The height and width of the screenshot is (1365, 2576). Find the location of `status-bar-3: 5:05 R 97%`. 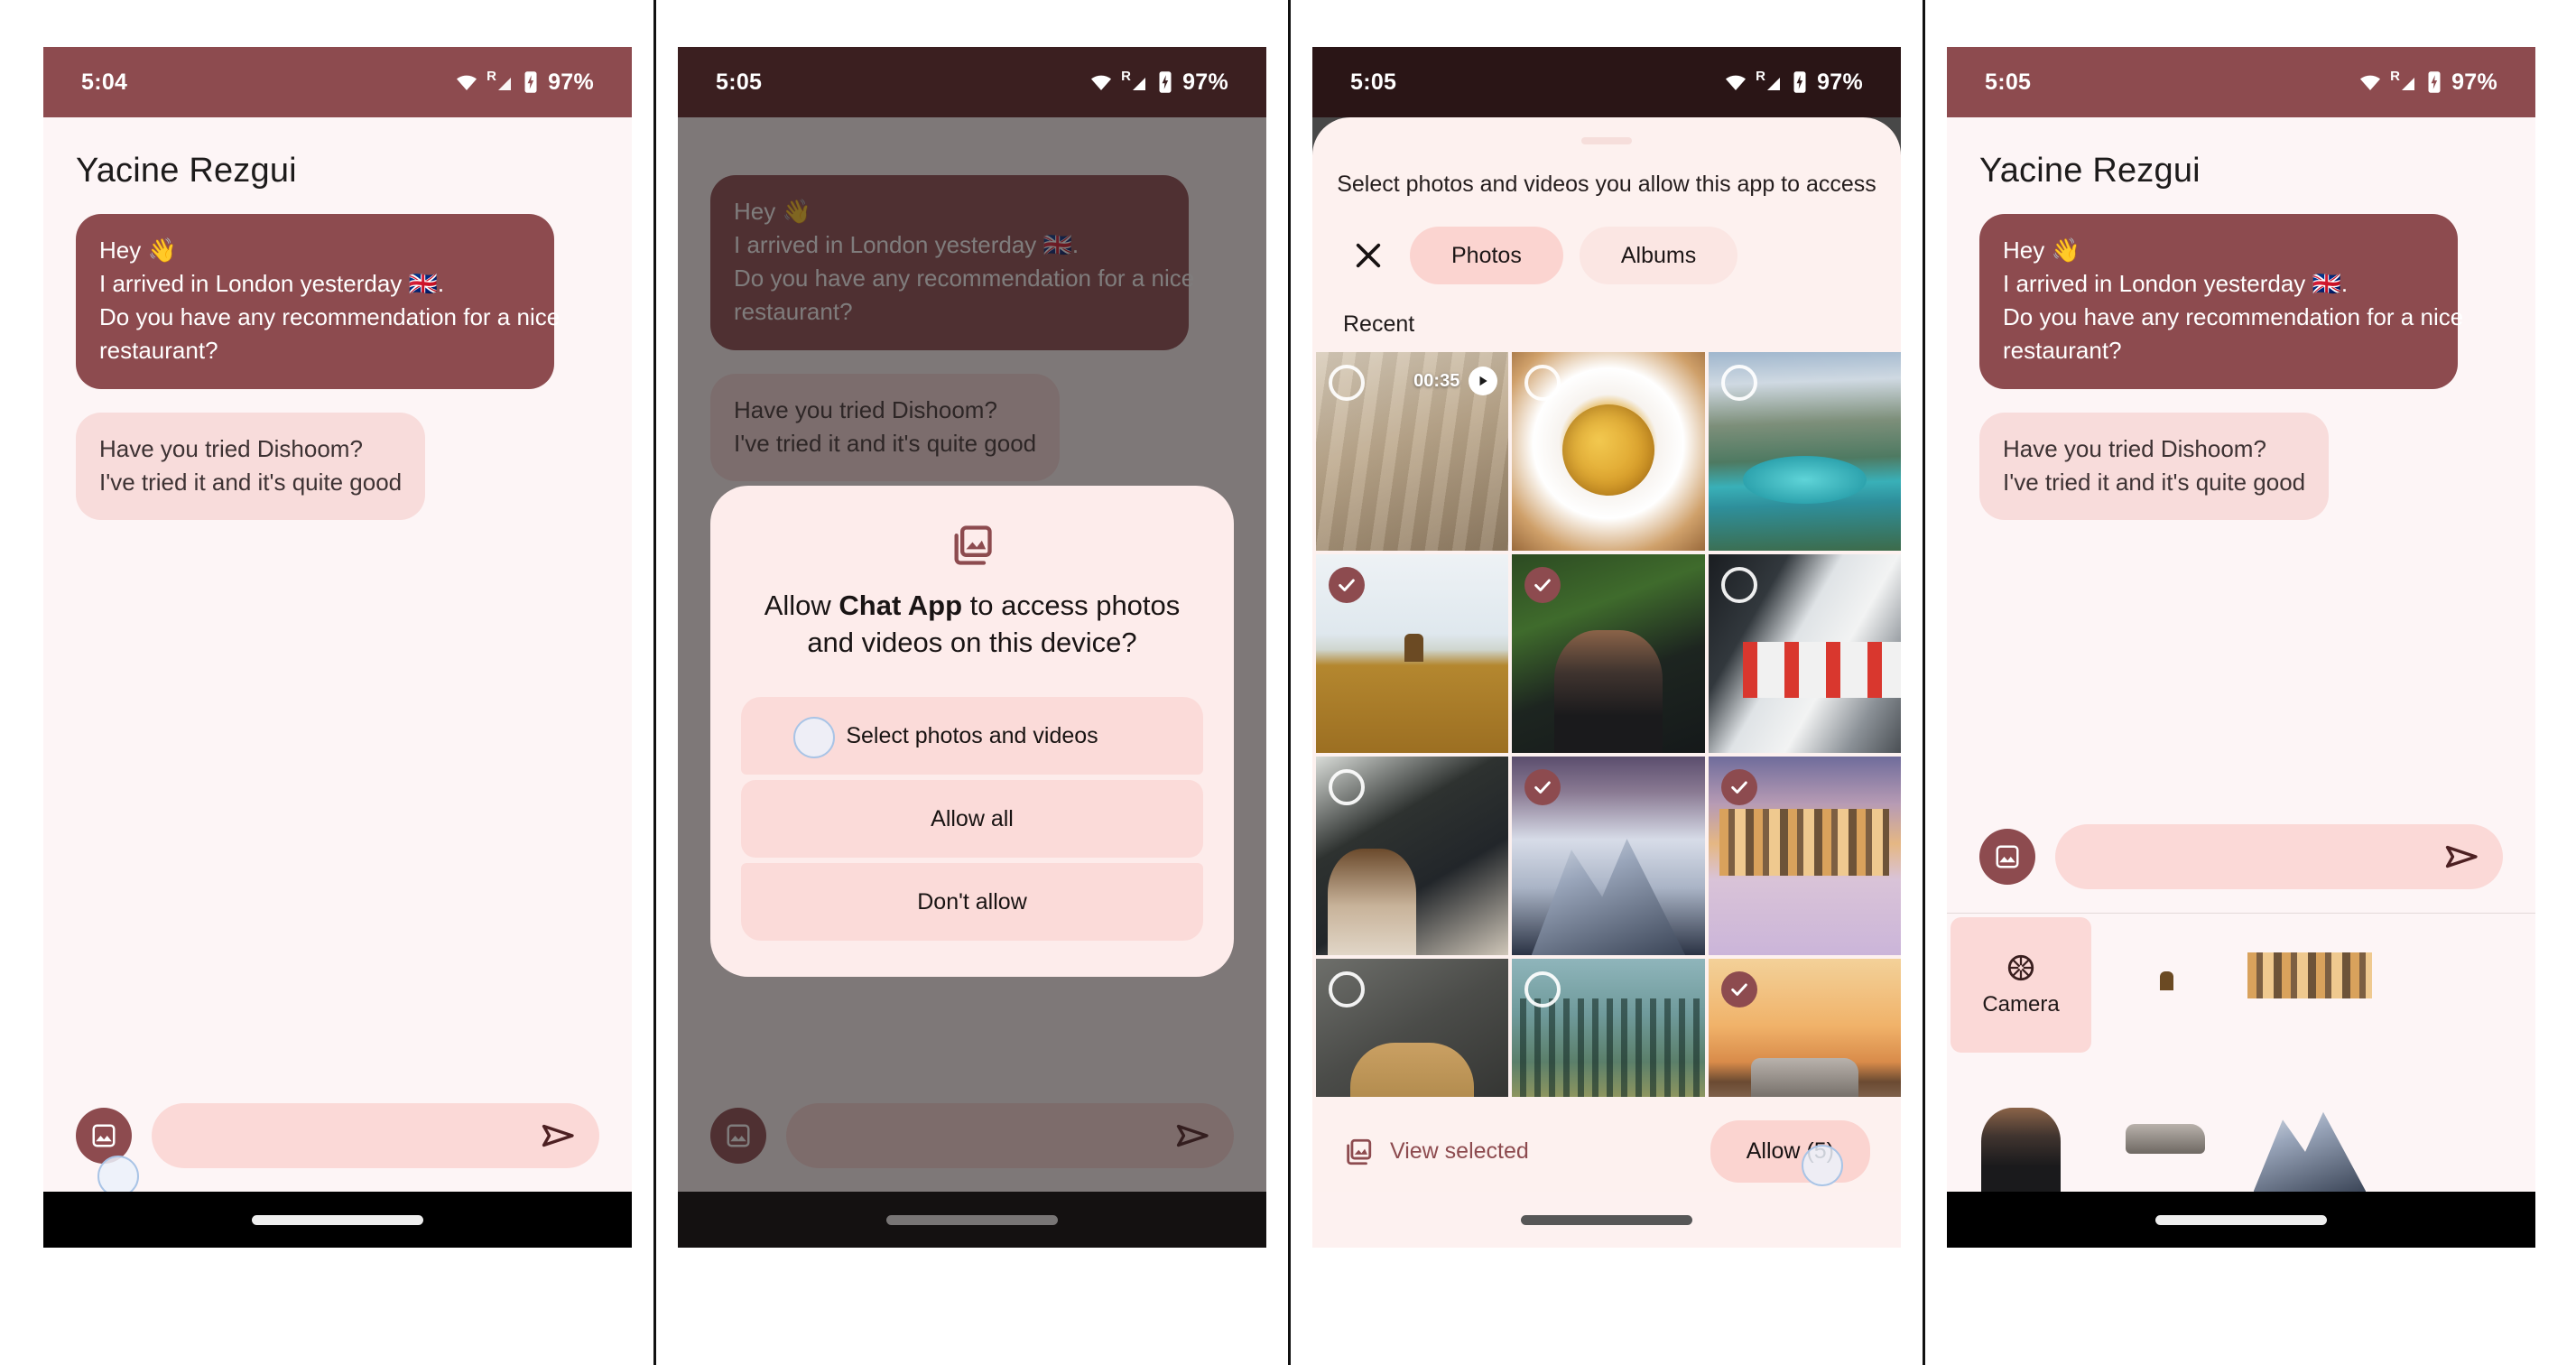

status-bar-3: 5:05 R 97% is located at coordinates (1606, 82).